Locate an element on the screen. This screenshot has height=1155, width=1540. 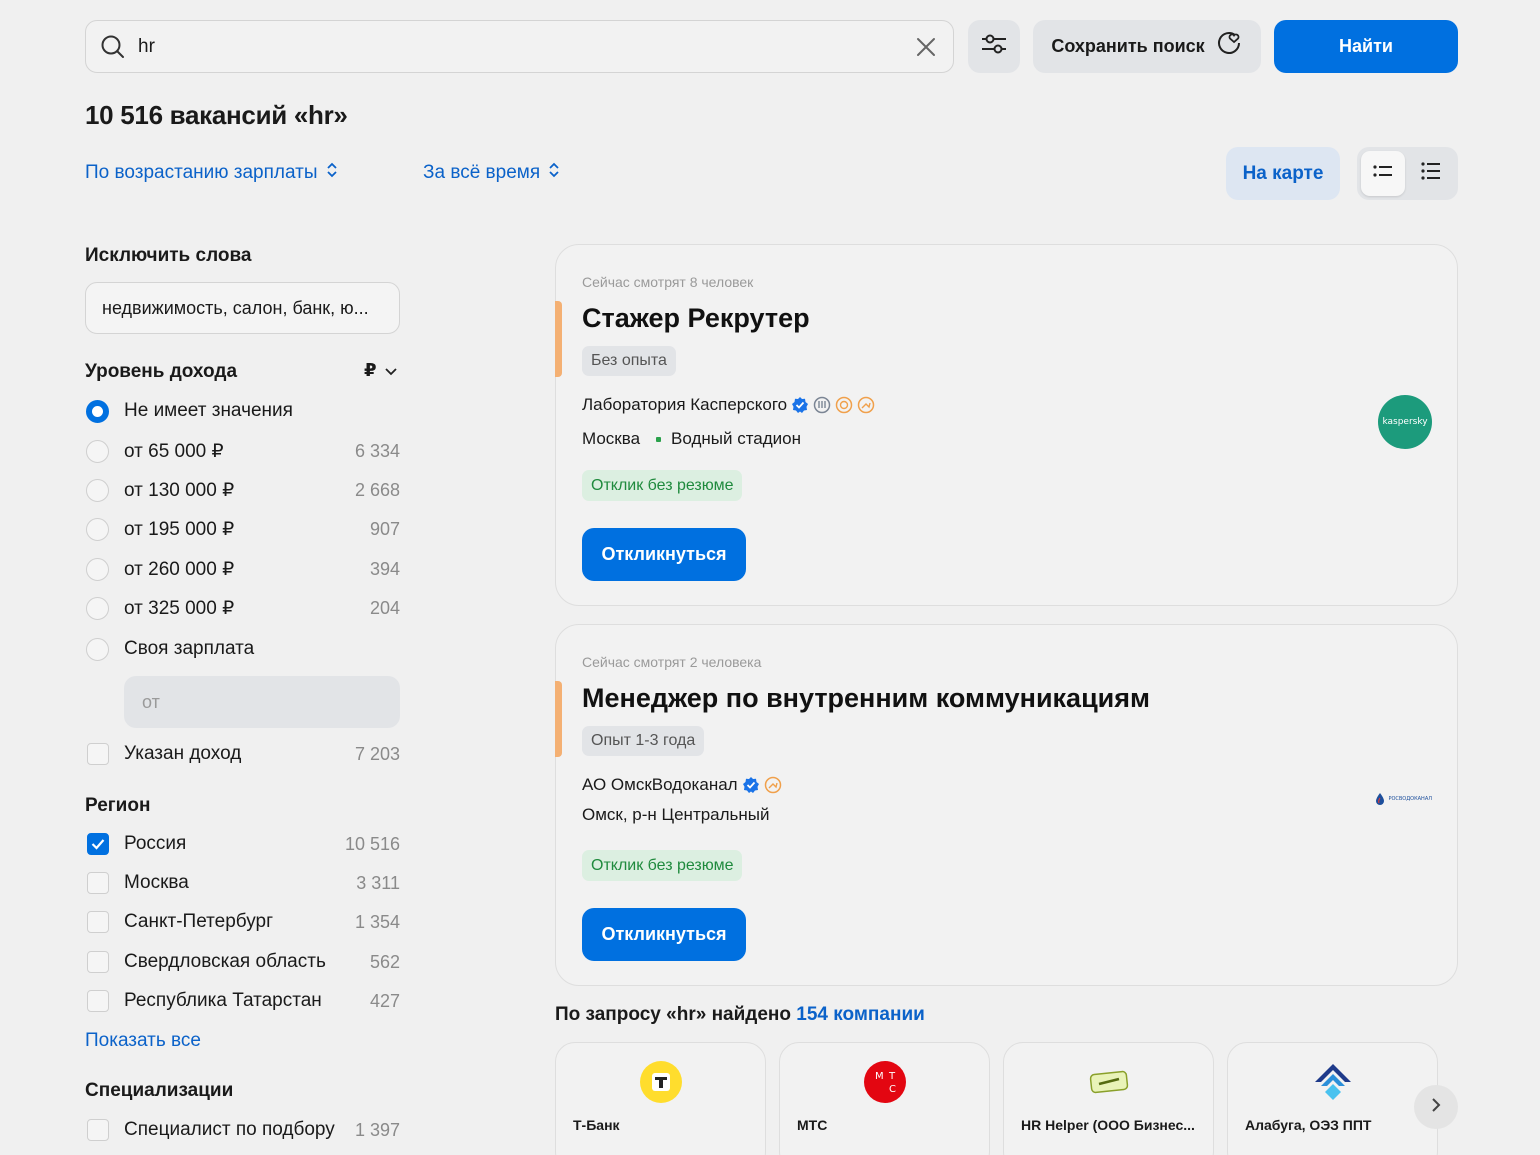
sliders-icon is located at coordinates (994, 46).